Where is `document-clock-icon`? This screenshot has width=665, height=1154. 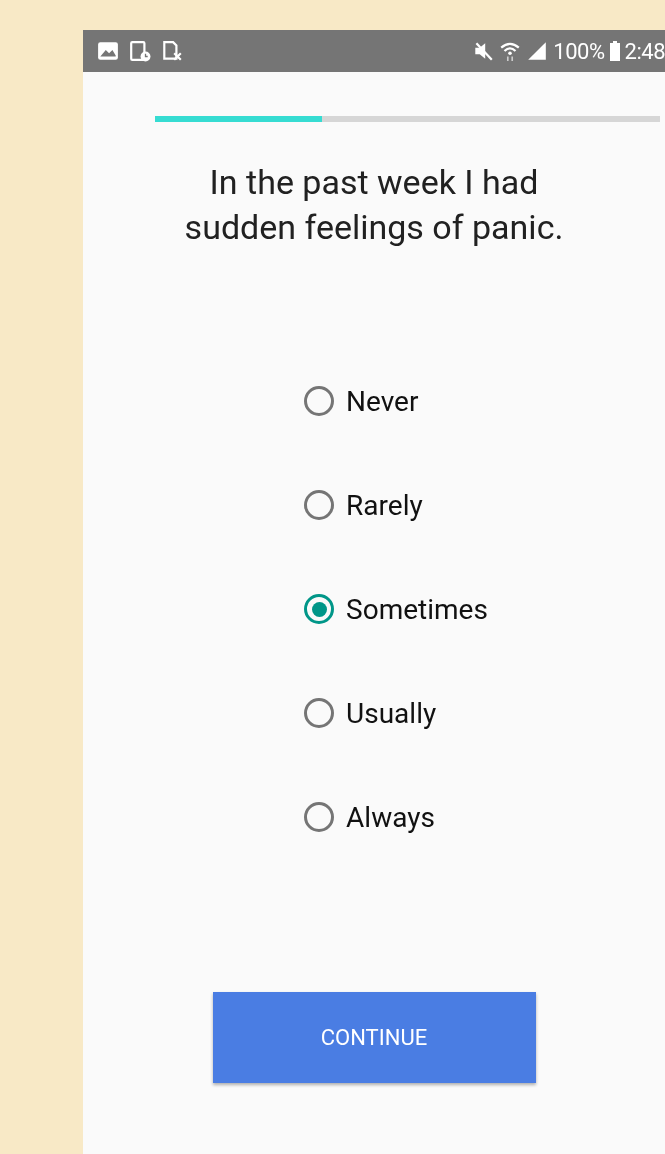 document-clock-icon is located at coordinates (140, 51).